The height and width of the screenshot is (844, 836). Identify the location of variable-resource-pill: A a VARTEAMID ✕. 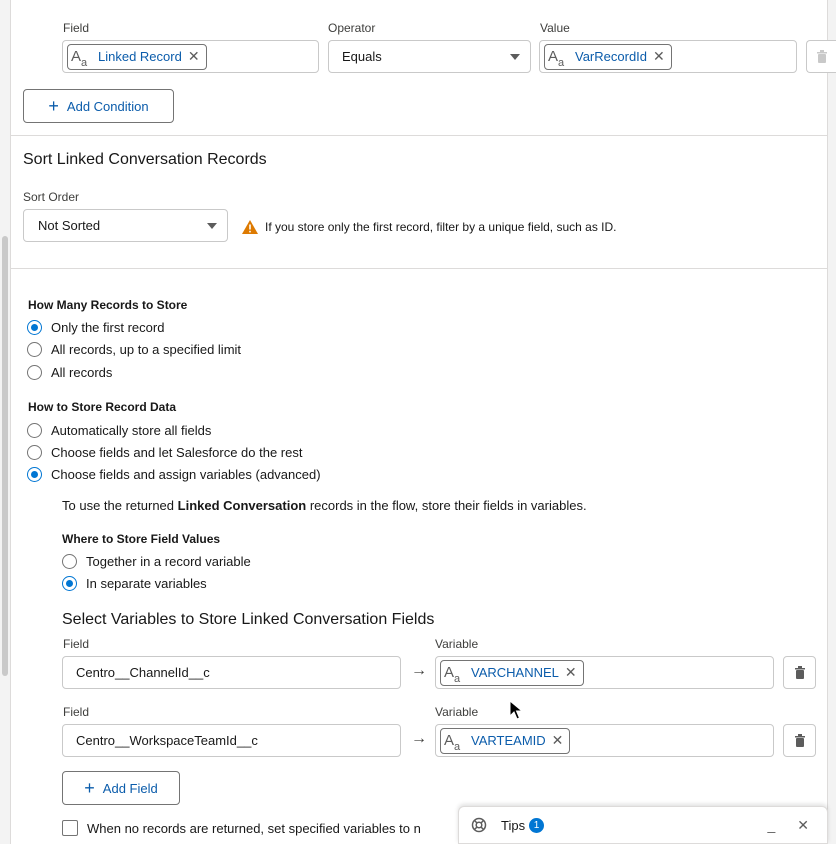
(505, 740).